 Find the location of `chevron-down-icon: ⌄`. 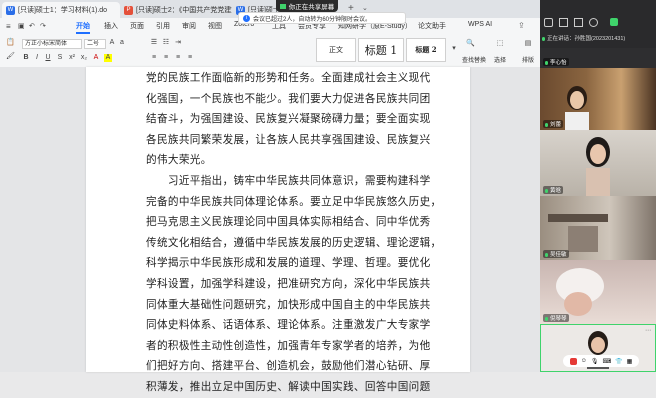

chevron-down-icon: ⌄ is located at coordinates (365, 8).